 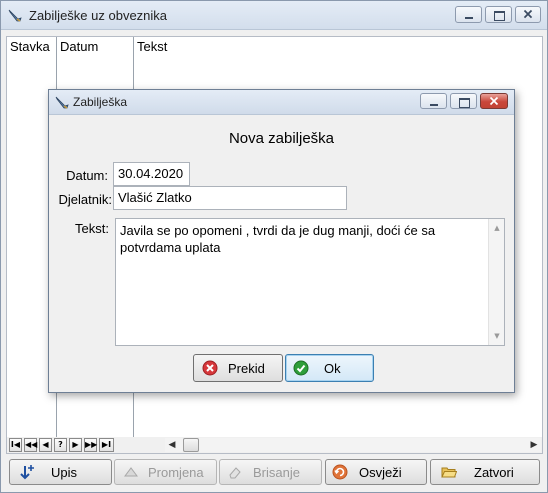 What do you see at coordinates (276, 472) in the screenshot?
I see `brisanje-label: Brisanje` at bounding box center [276, 472].